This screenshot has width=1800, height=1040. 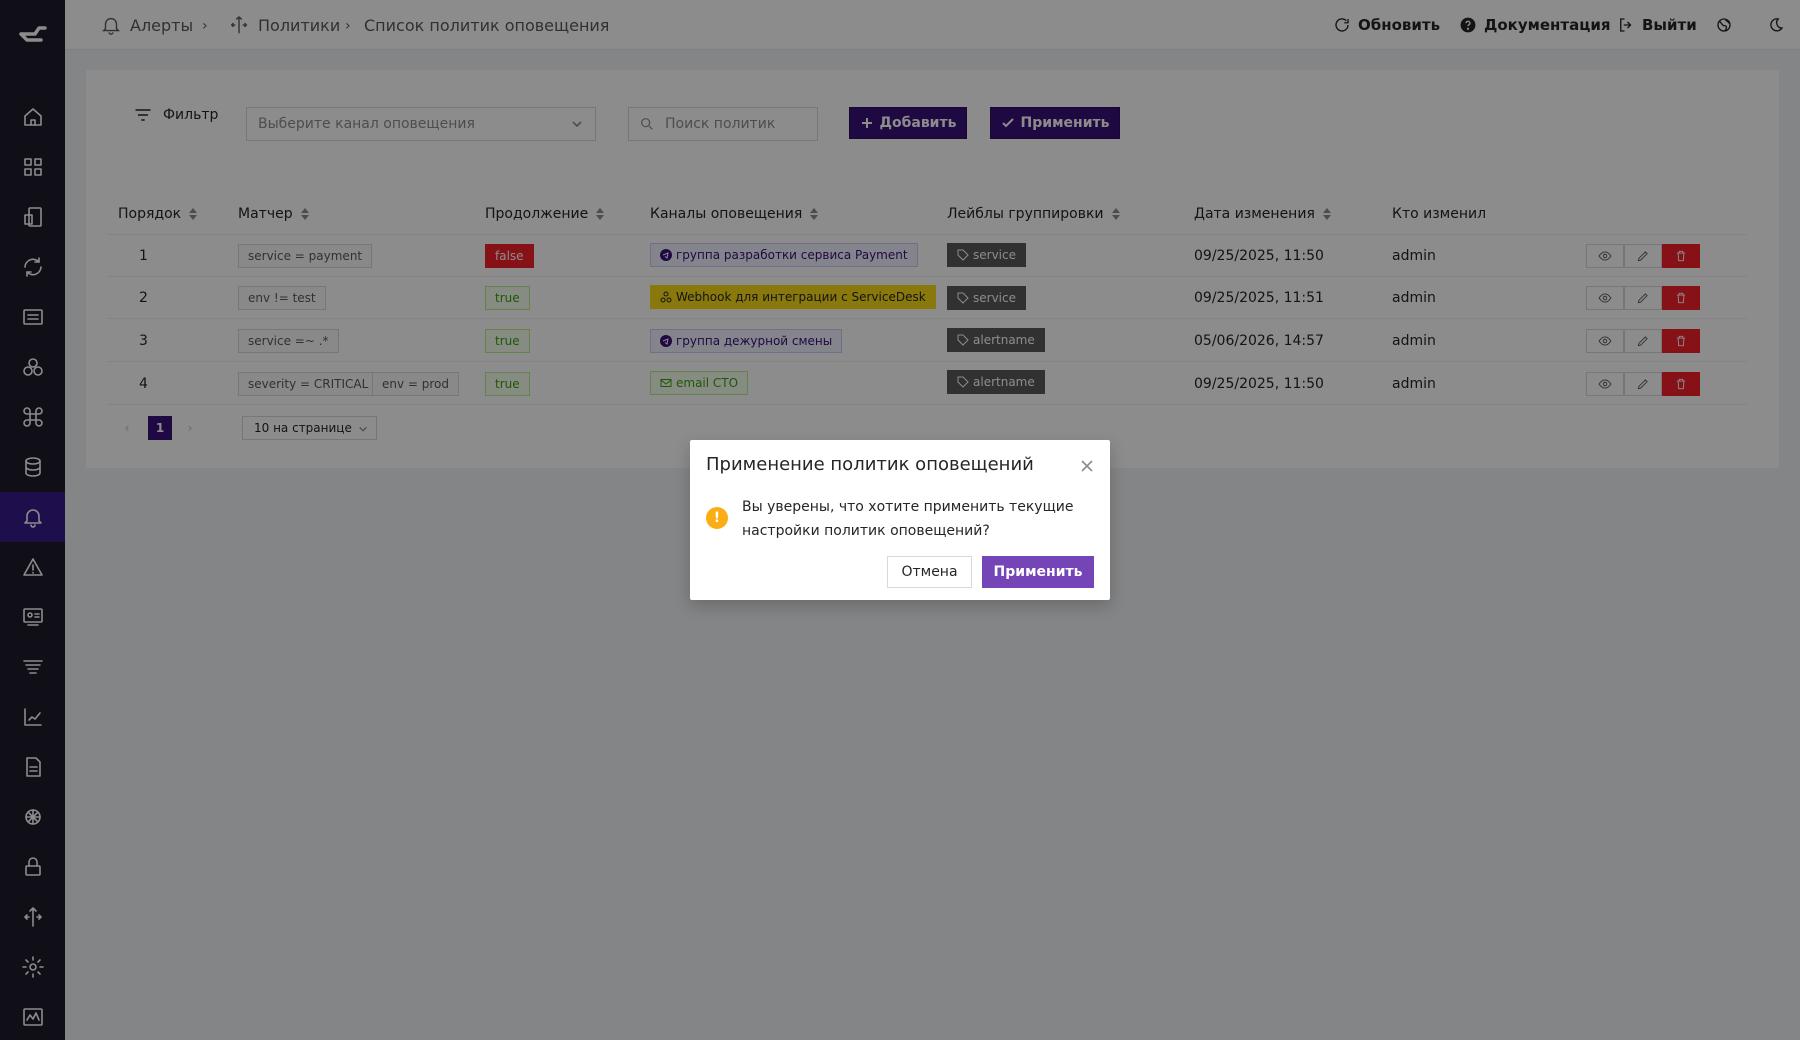 What do you see at coordinates (870, 464) in the screenshot?
I see `modal-title: Применение политик оповещений` at bounding box center [870, 464].